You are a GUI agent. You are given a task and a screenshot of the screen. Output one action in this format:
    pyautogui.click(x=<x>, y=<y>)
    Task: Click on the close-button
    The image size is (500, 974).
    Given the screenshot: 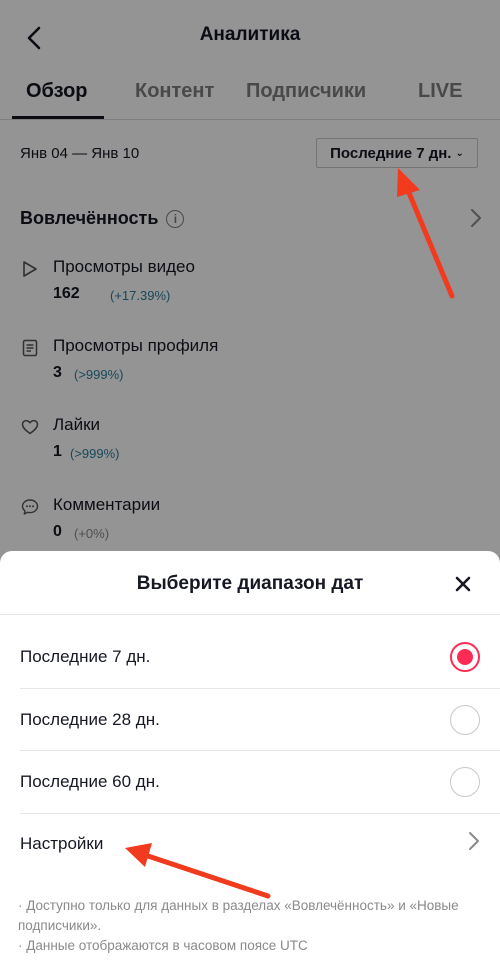 What is the action you would take?
    pyautogui.click(x=463, y=584)
    